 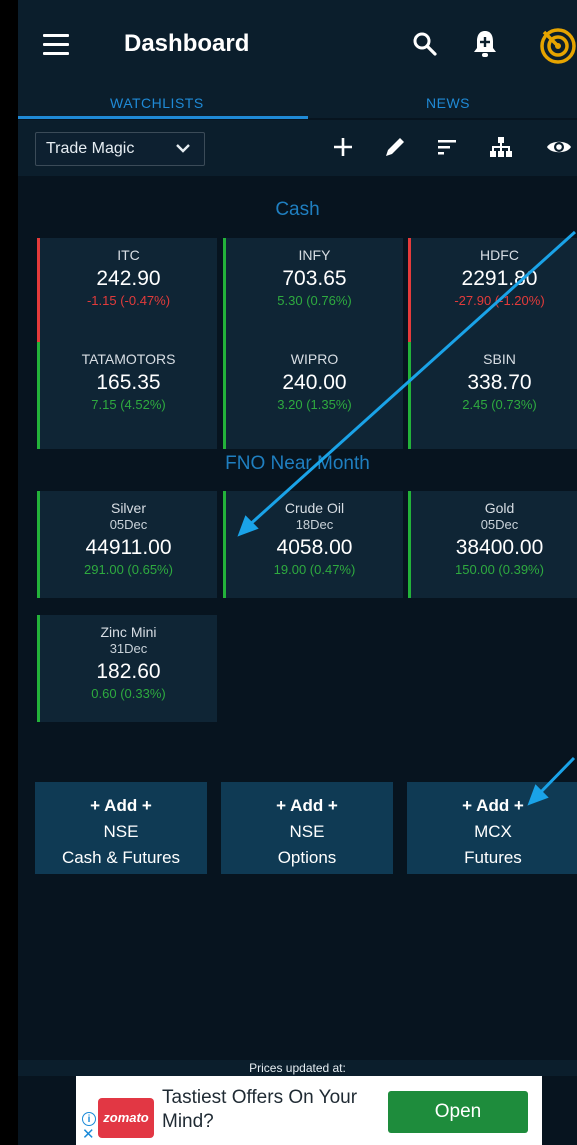 I want to click on card-symbol: HDFC, so click(x=499, y=255).